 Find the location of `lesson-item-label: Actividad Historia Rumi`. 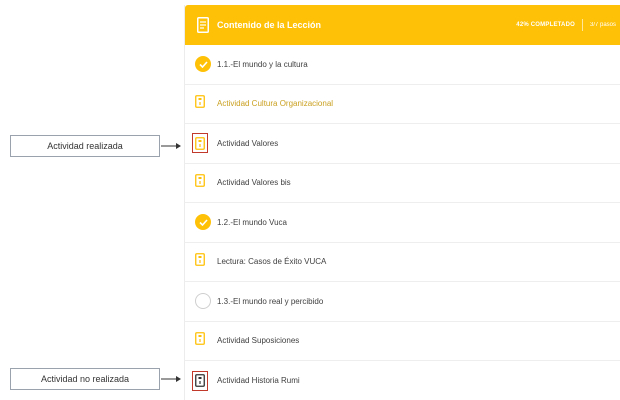

lesson-item-label: Actividad Historia Rumi is located at coordinates (258, 381).